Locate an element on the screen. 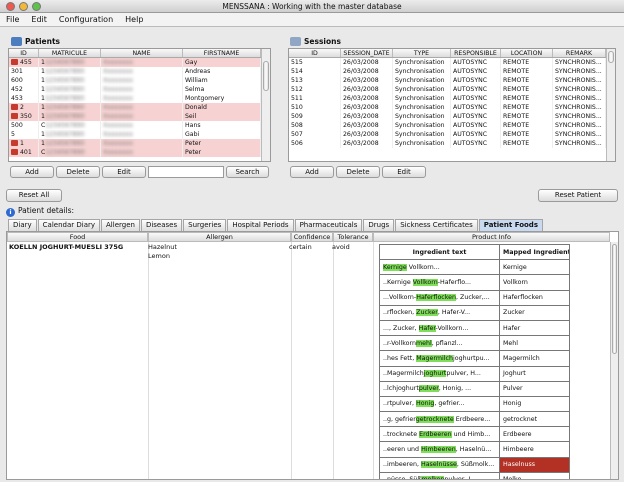 The width and height of the screenshot is (624, 482). ingredient-row: ..Kernige Vollkorn-Haferflo... Vollkorn is located at coordinates (474, 282).